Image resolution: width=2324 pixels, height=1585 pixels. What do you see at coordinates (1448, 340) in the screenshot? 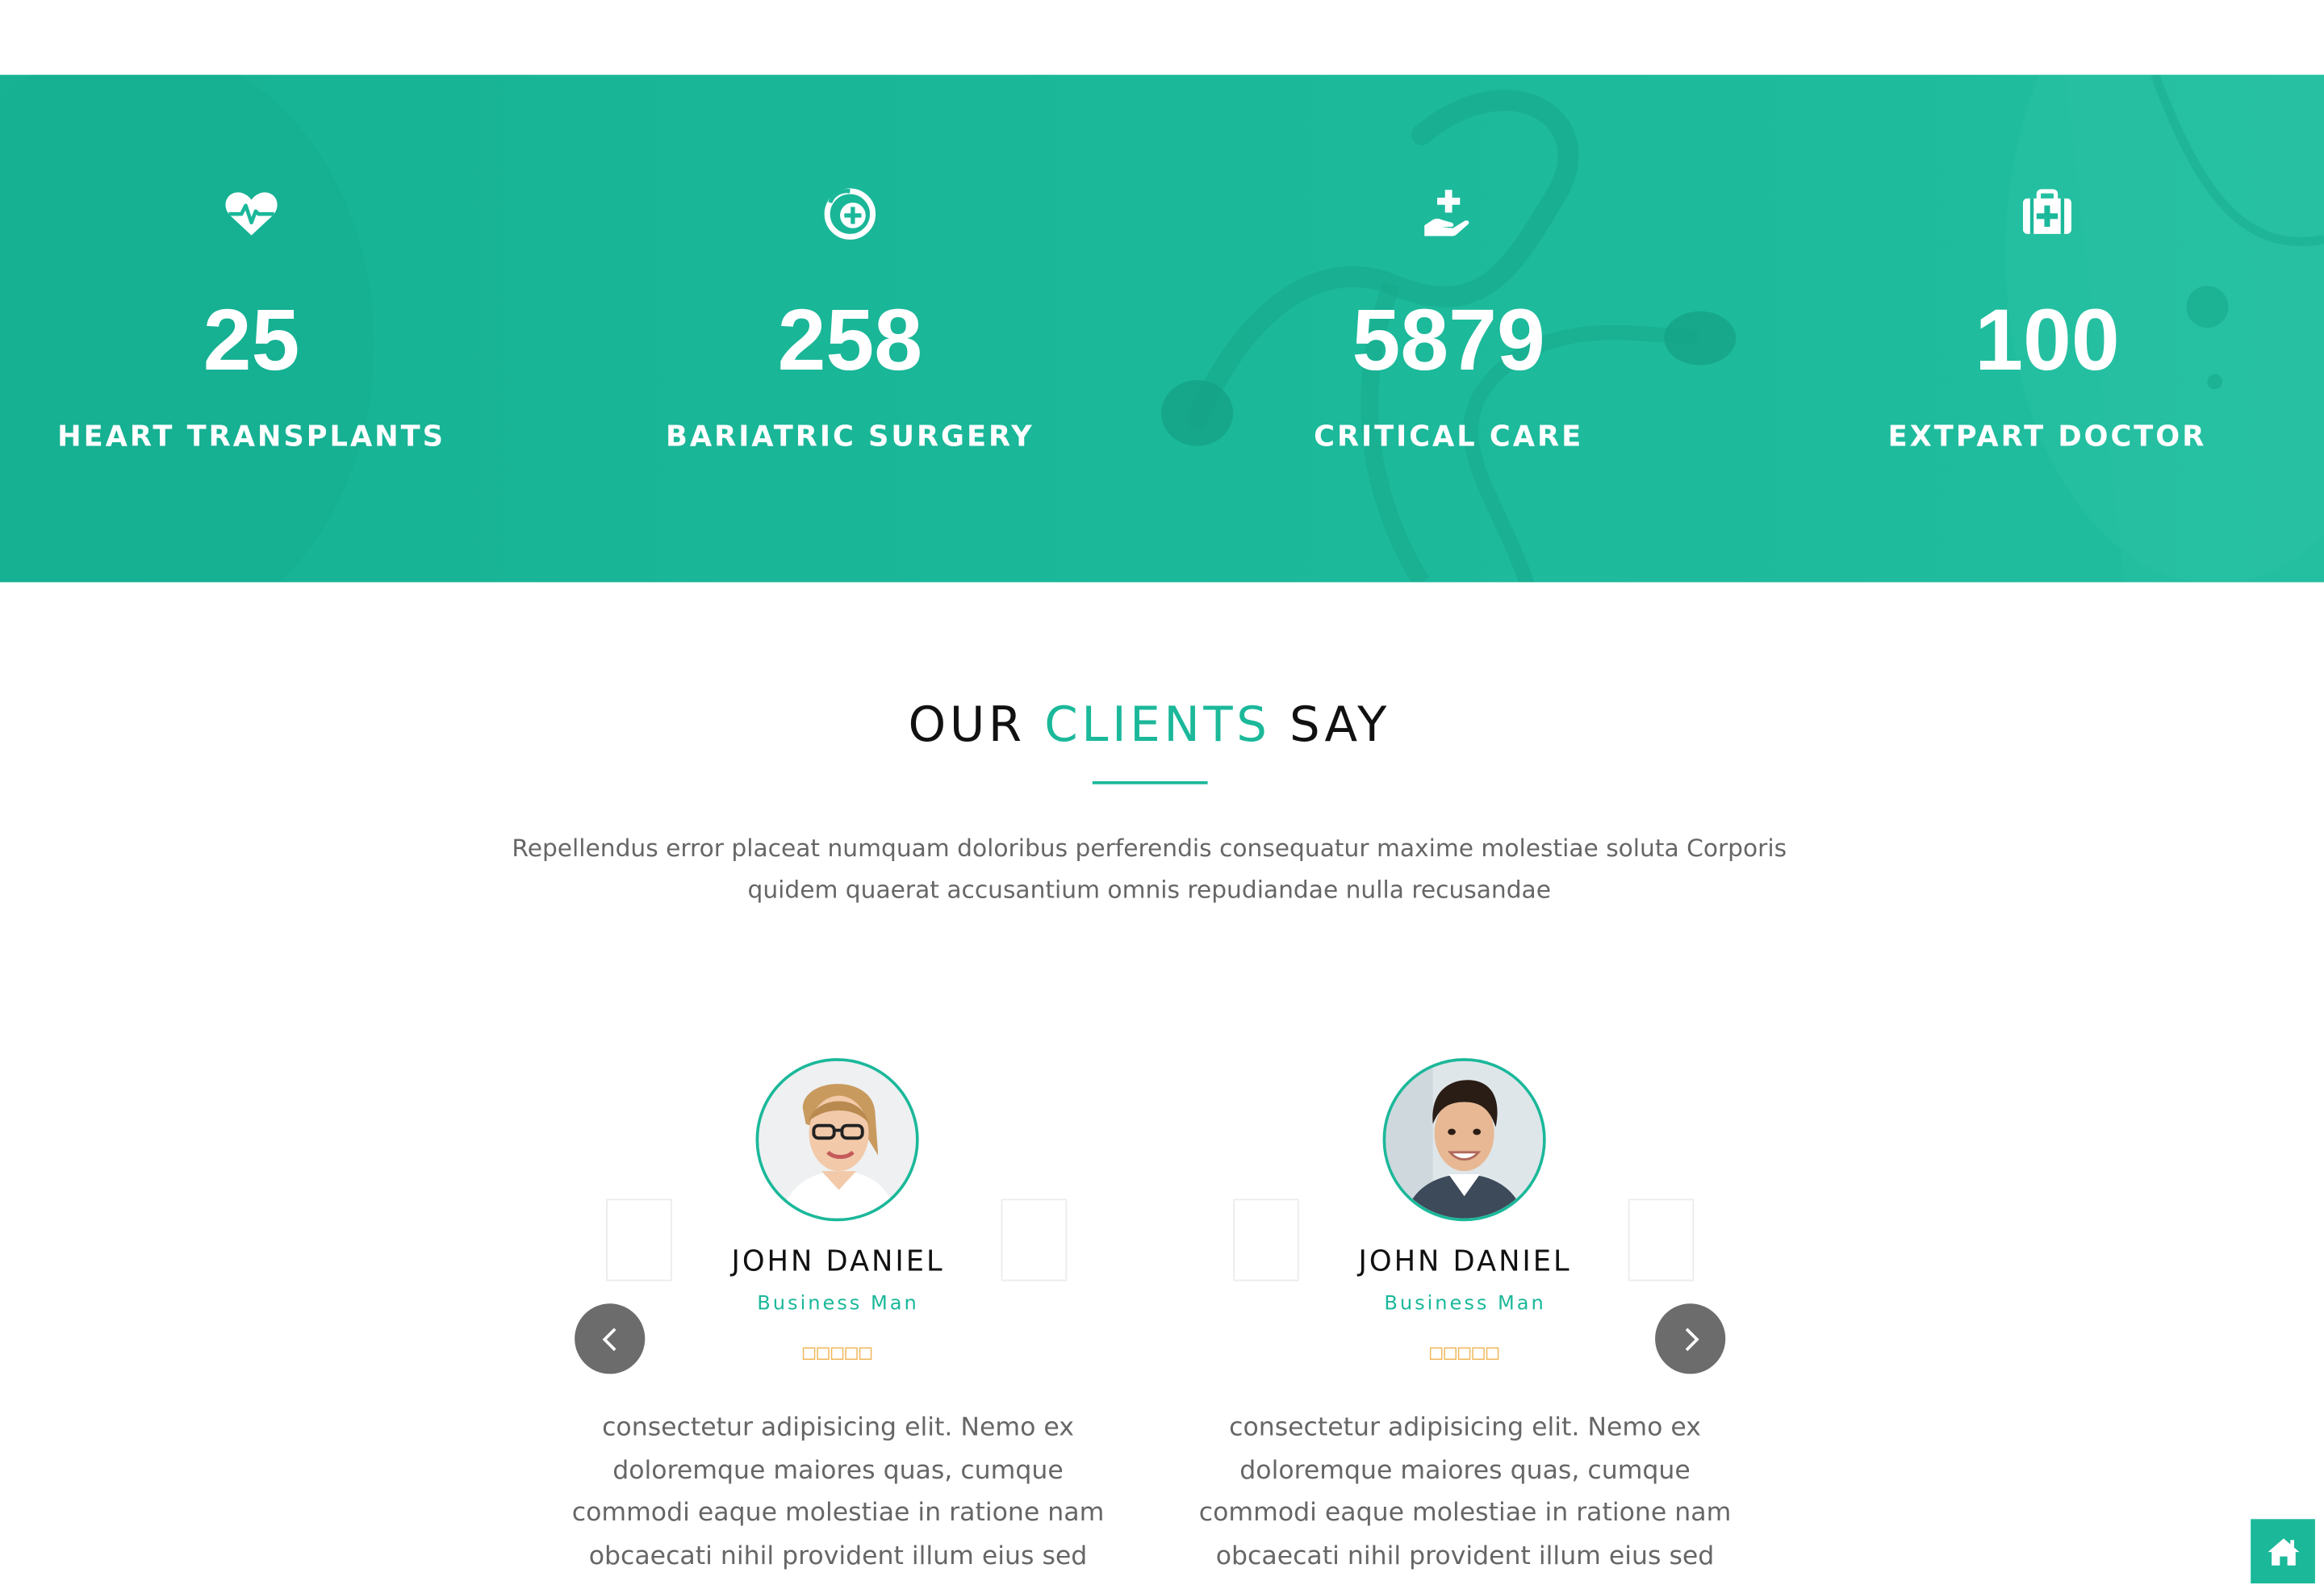
I see `counter-value: 5879` at bounding box center [1448, 340].